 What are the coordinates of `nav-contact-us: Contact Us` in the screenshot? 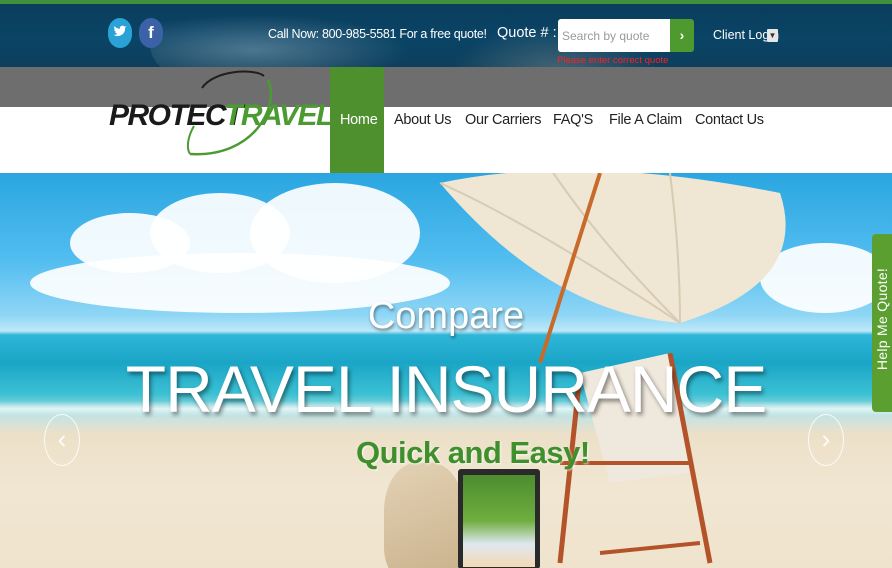 It's located at (729, 120).